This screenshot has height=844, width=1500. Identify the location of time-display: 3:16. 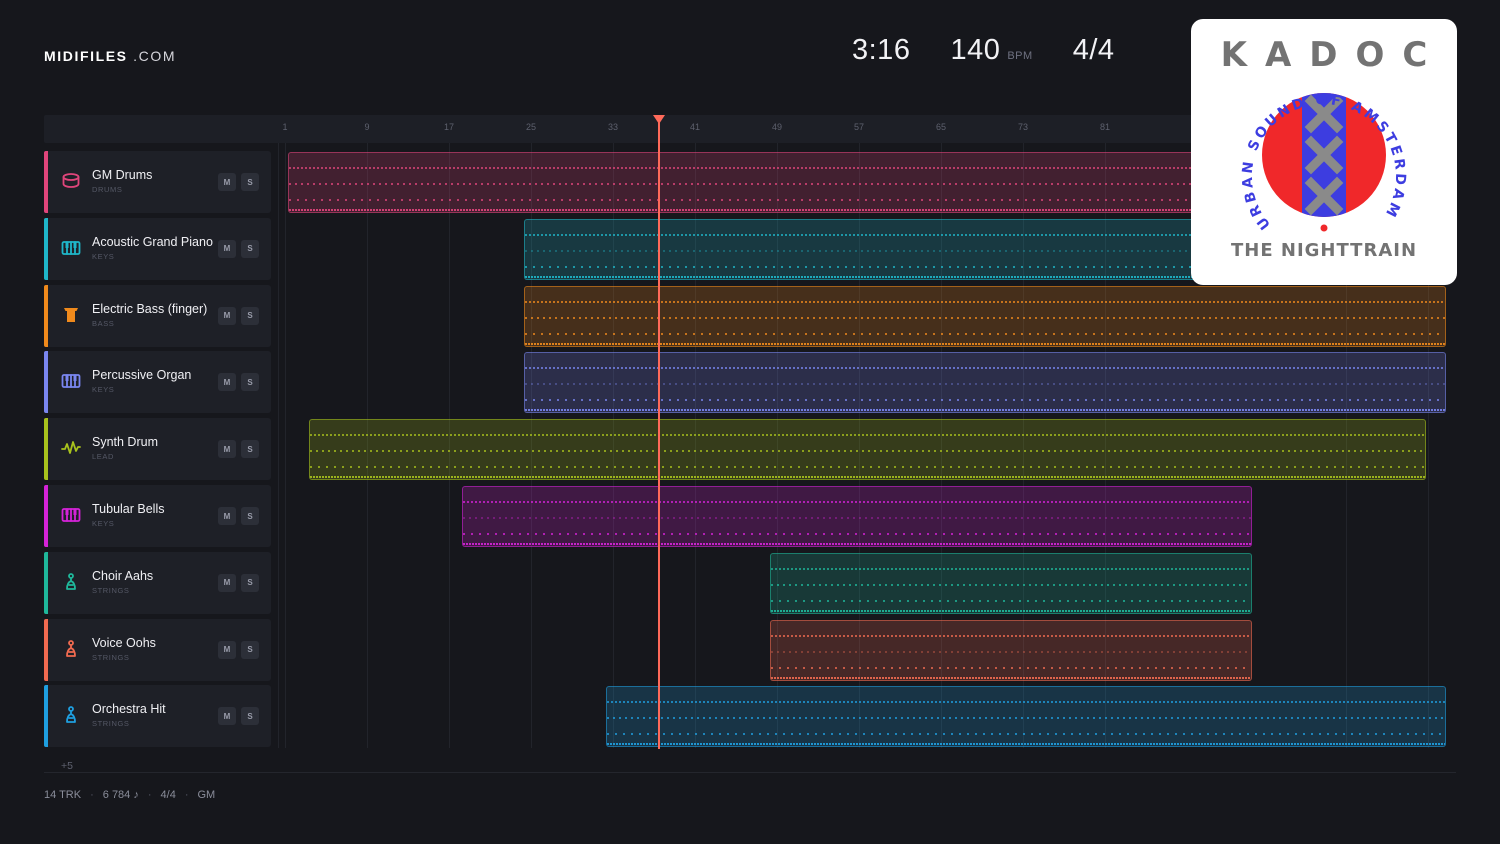
(881, 50).